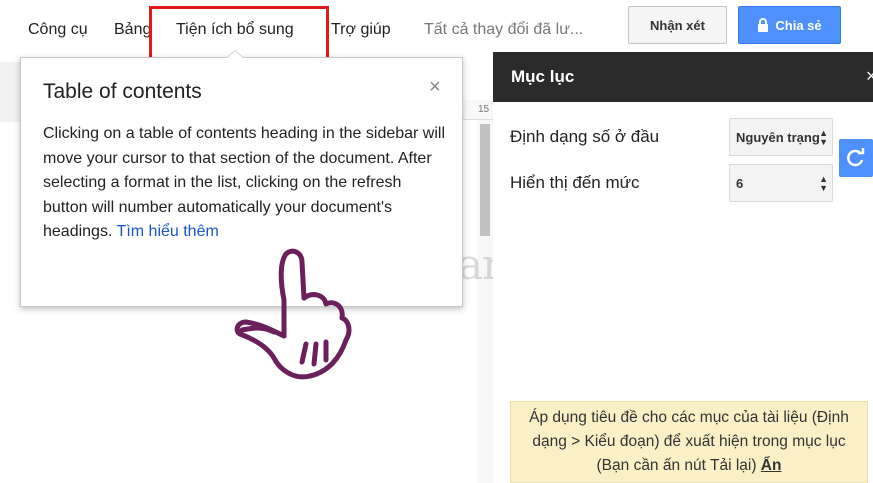 The width and height of the screenshot is (873, 483). Describe the element at coordinates (132, 30) in the screenshot. I see `menu-table: Bảng` at that location.